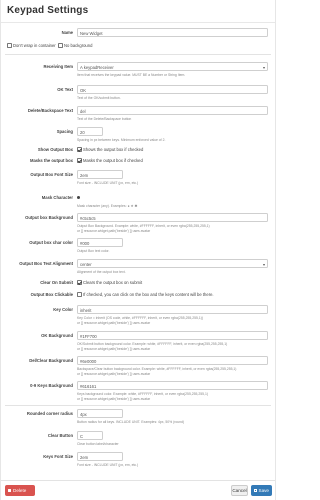 The image size is (320, 500). Describe the element at coordinates (90, 435) in the screenshot. I see `clear-button-input: C` at that location.